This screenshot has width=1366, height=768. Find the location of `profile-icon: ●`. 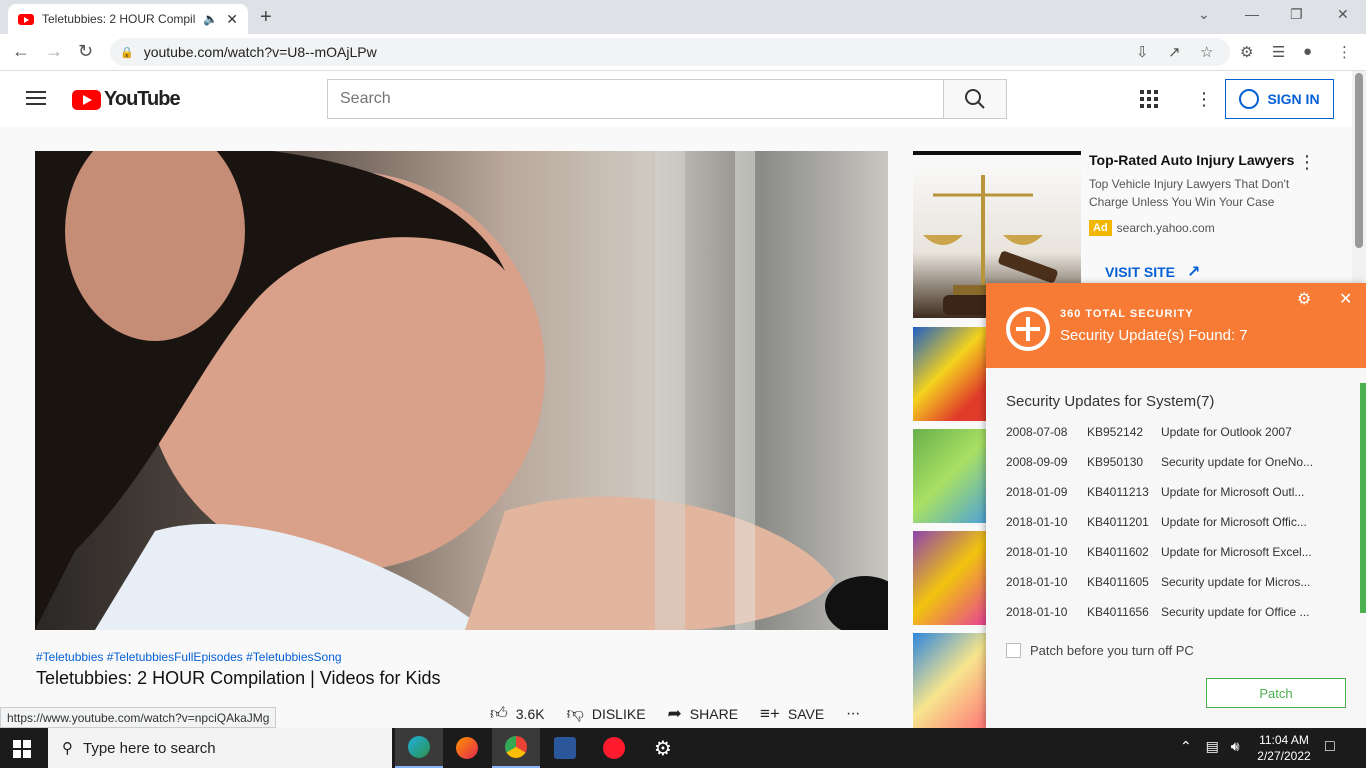

profile-icon: ● is located at coordinates (1307, 51).